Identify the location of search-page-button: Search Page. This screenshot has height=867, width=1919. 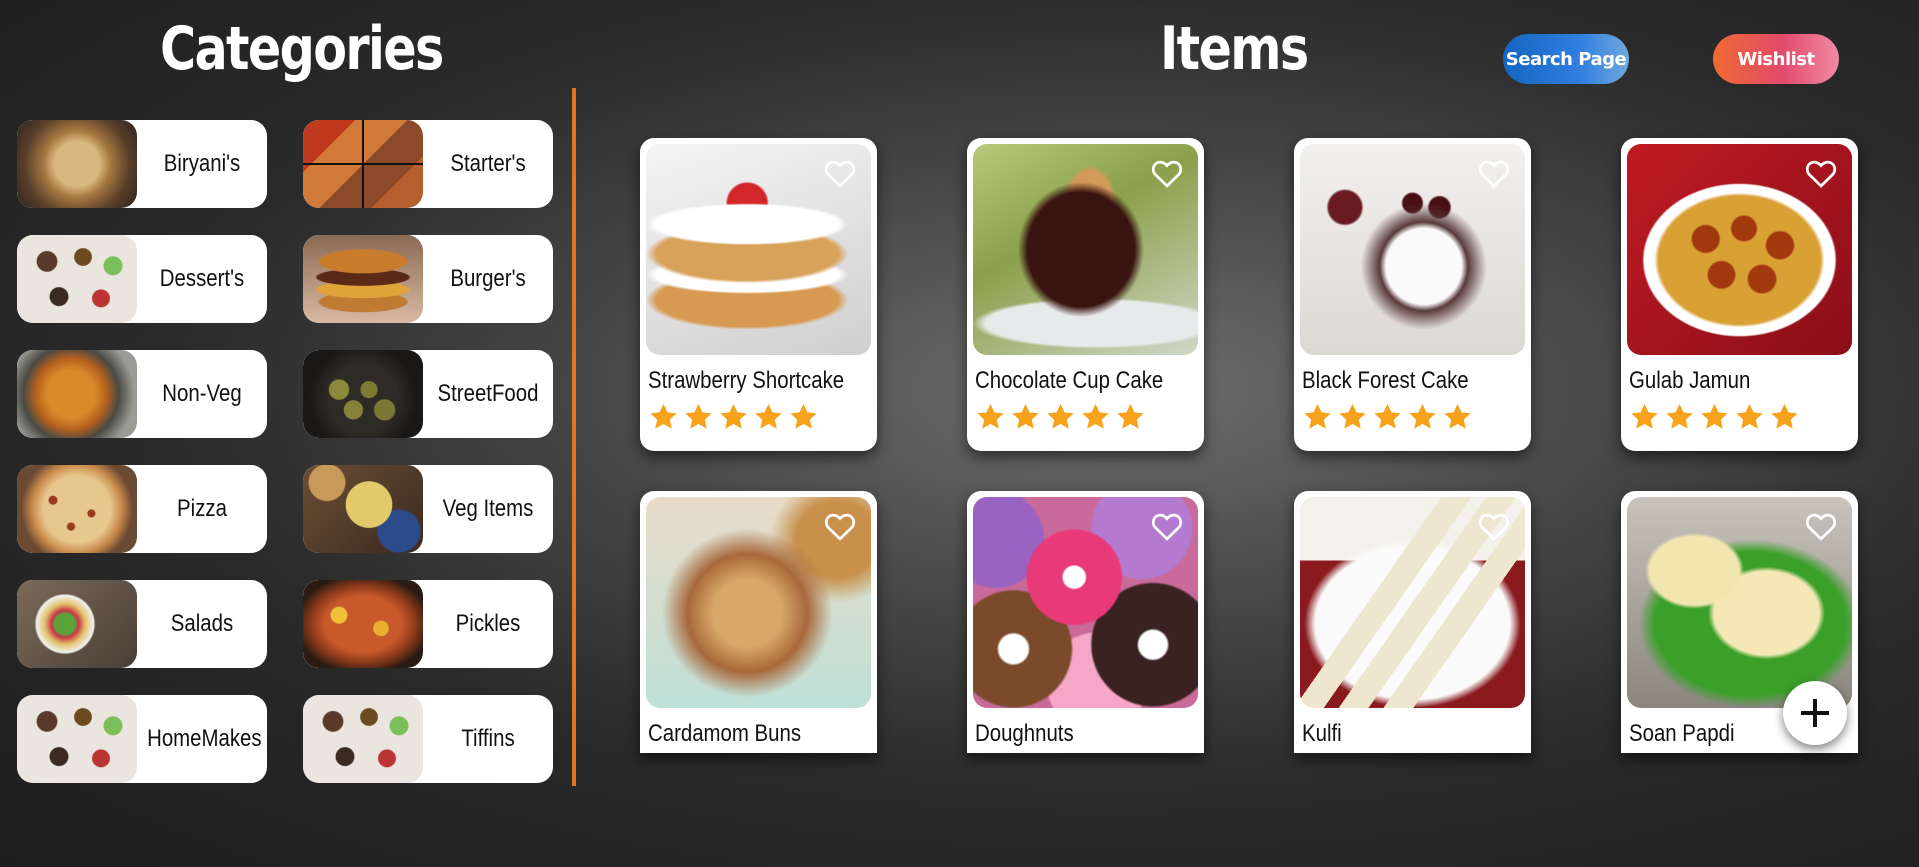
(1566, 59).